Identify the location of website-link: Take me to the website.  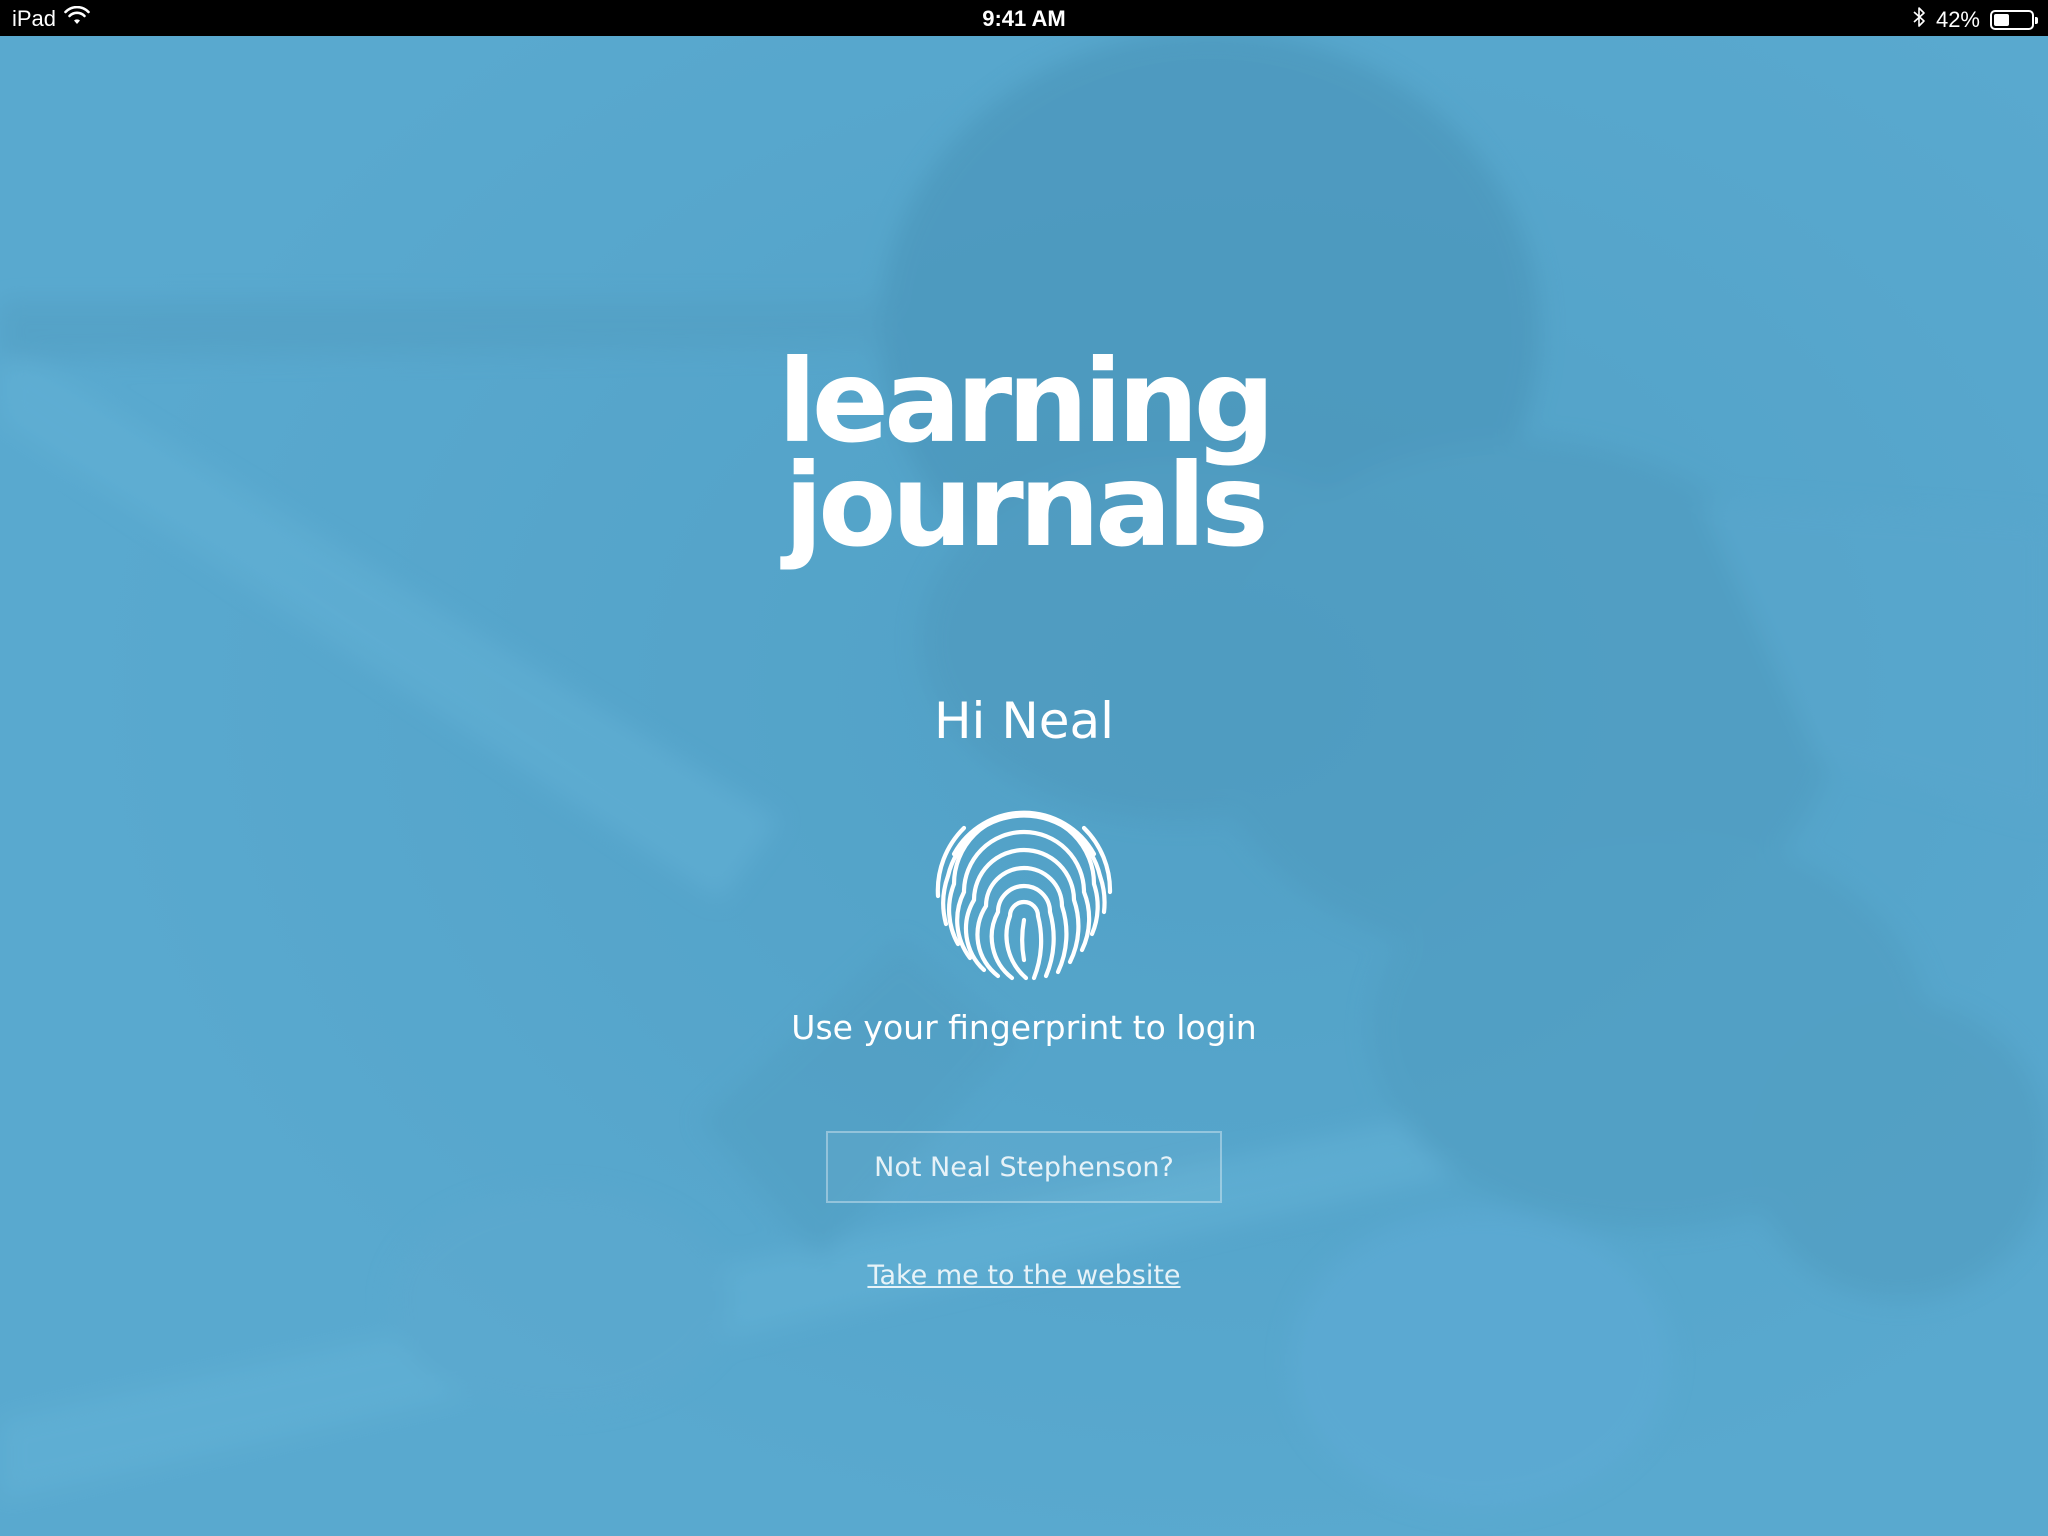
(1024, 1275).